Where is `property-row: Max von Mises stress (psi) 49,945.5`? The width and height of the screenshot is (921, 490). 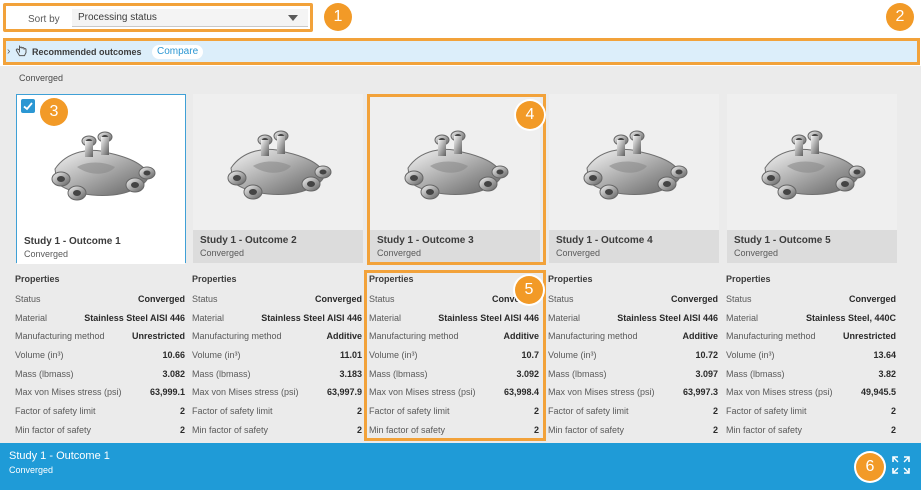
property-row: Max von Mises stress (psi) 49,945.5 is located at coordinates (811, 396).